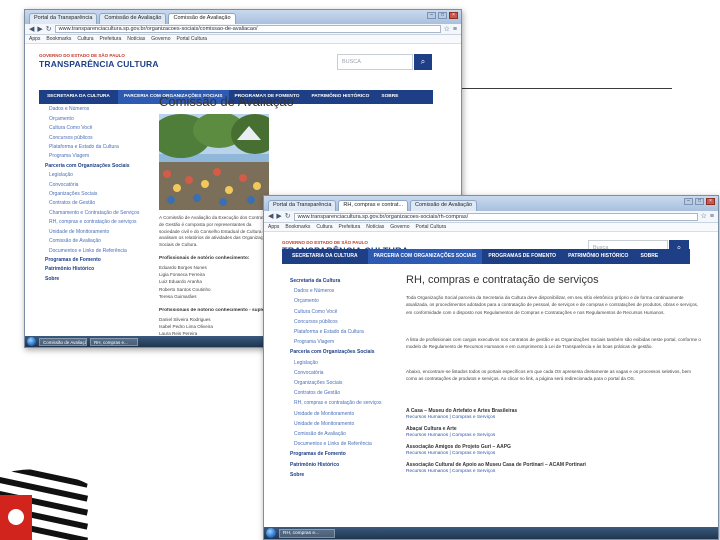 This screenshot has width=720, height=540. Describe the element at coordinates (95, 213) in the screenshot. I see `sidebar-item: Chamamento e Contratação de Serviços` at that location.